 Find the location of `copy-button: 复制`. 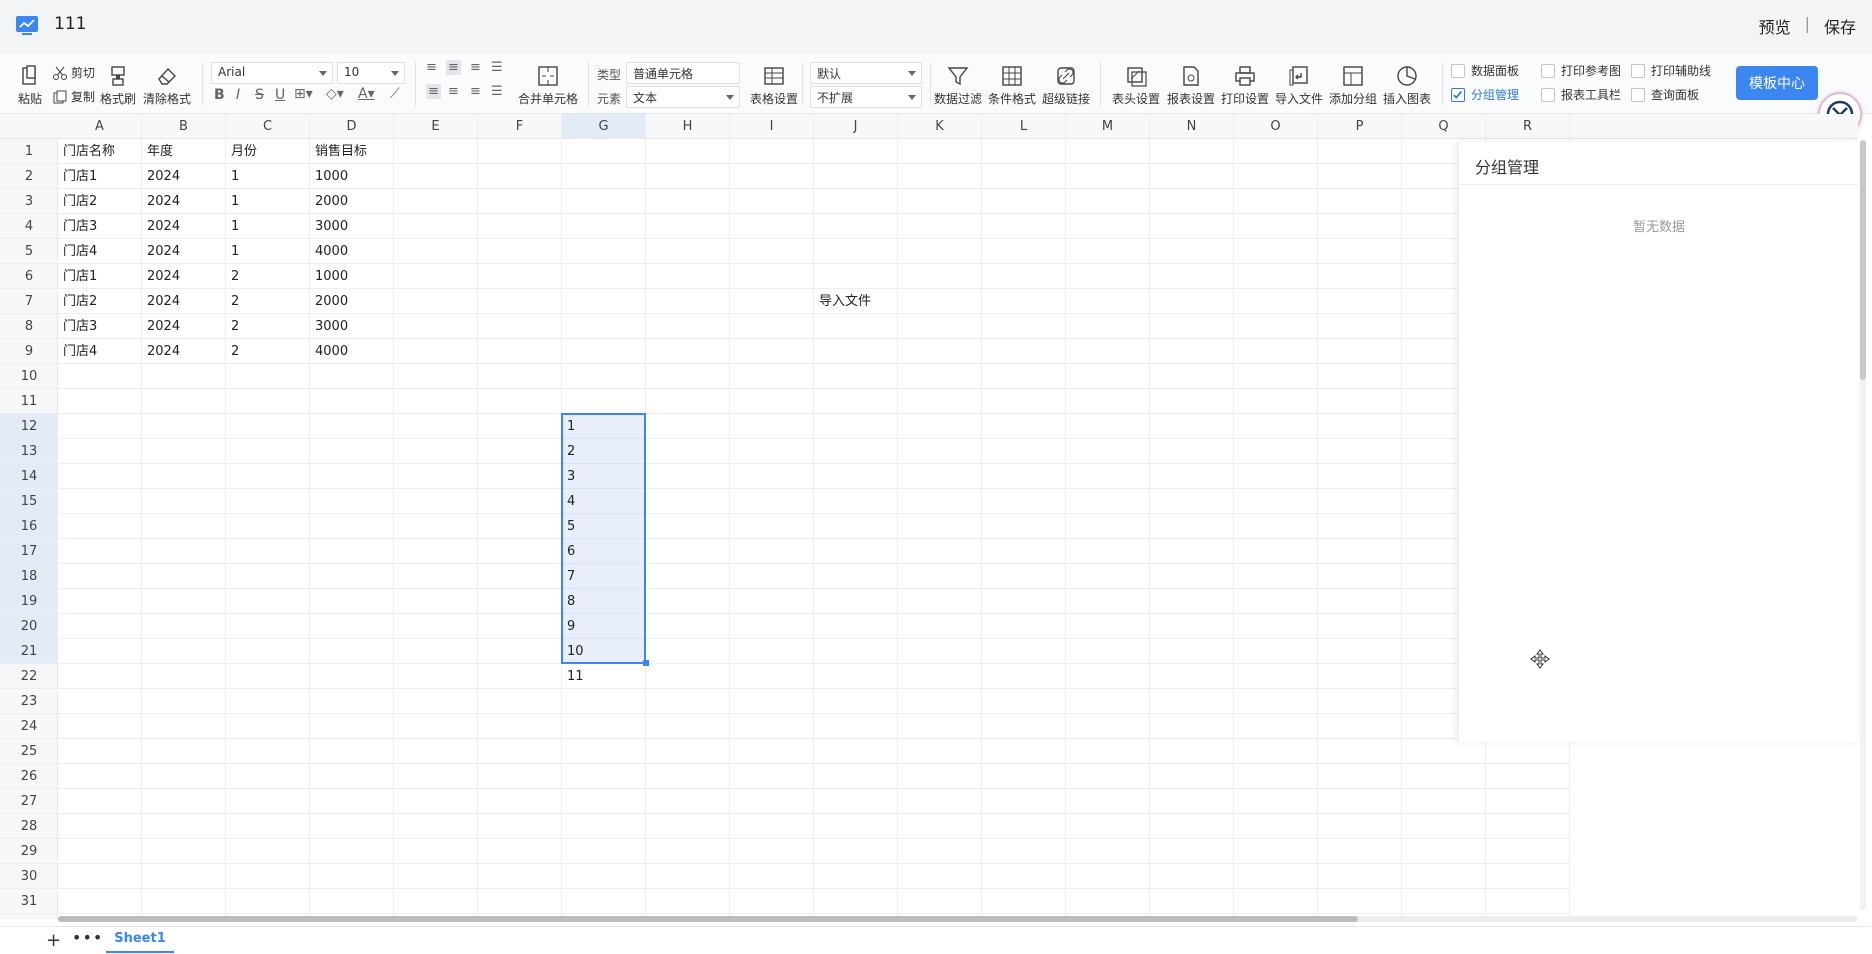

copy-button: 复制 is located at coordinates (73, 96).